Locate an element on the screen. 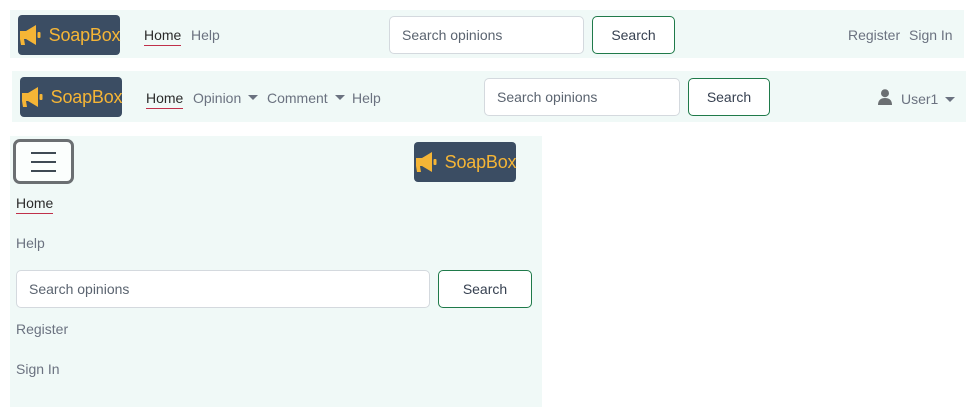 The height and width of the screenshot is (407, 972). nav-comment-label: Comment is located at coordinates (297, 98).